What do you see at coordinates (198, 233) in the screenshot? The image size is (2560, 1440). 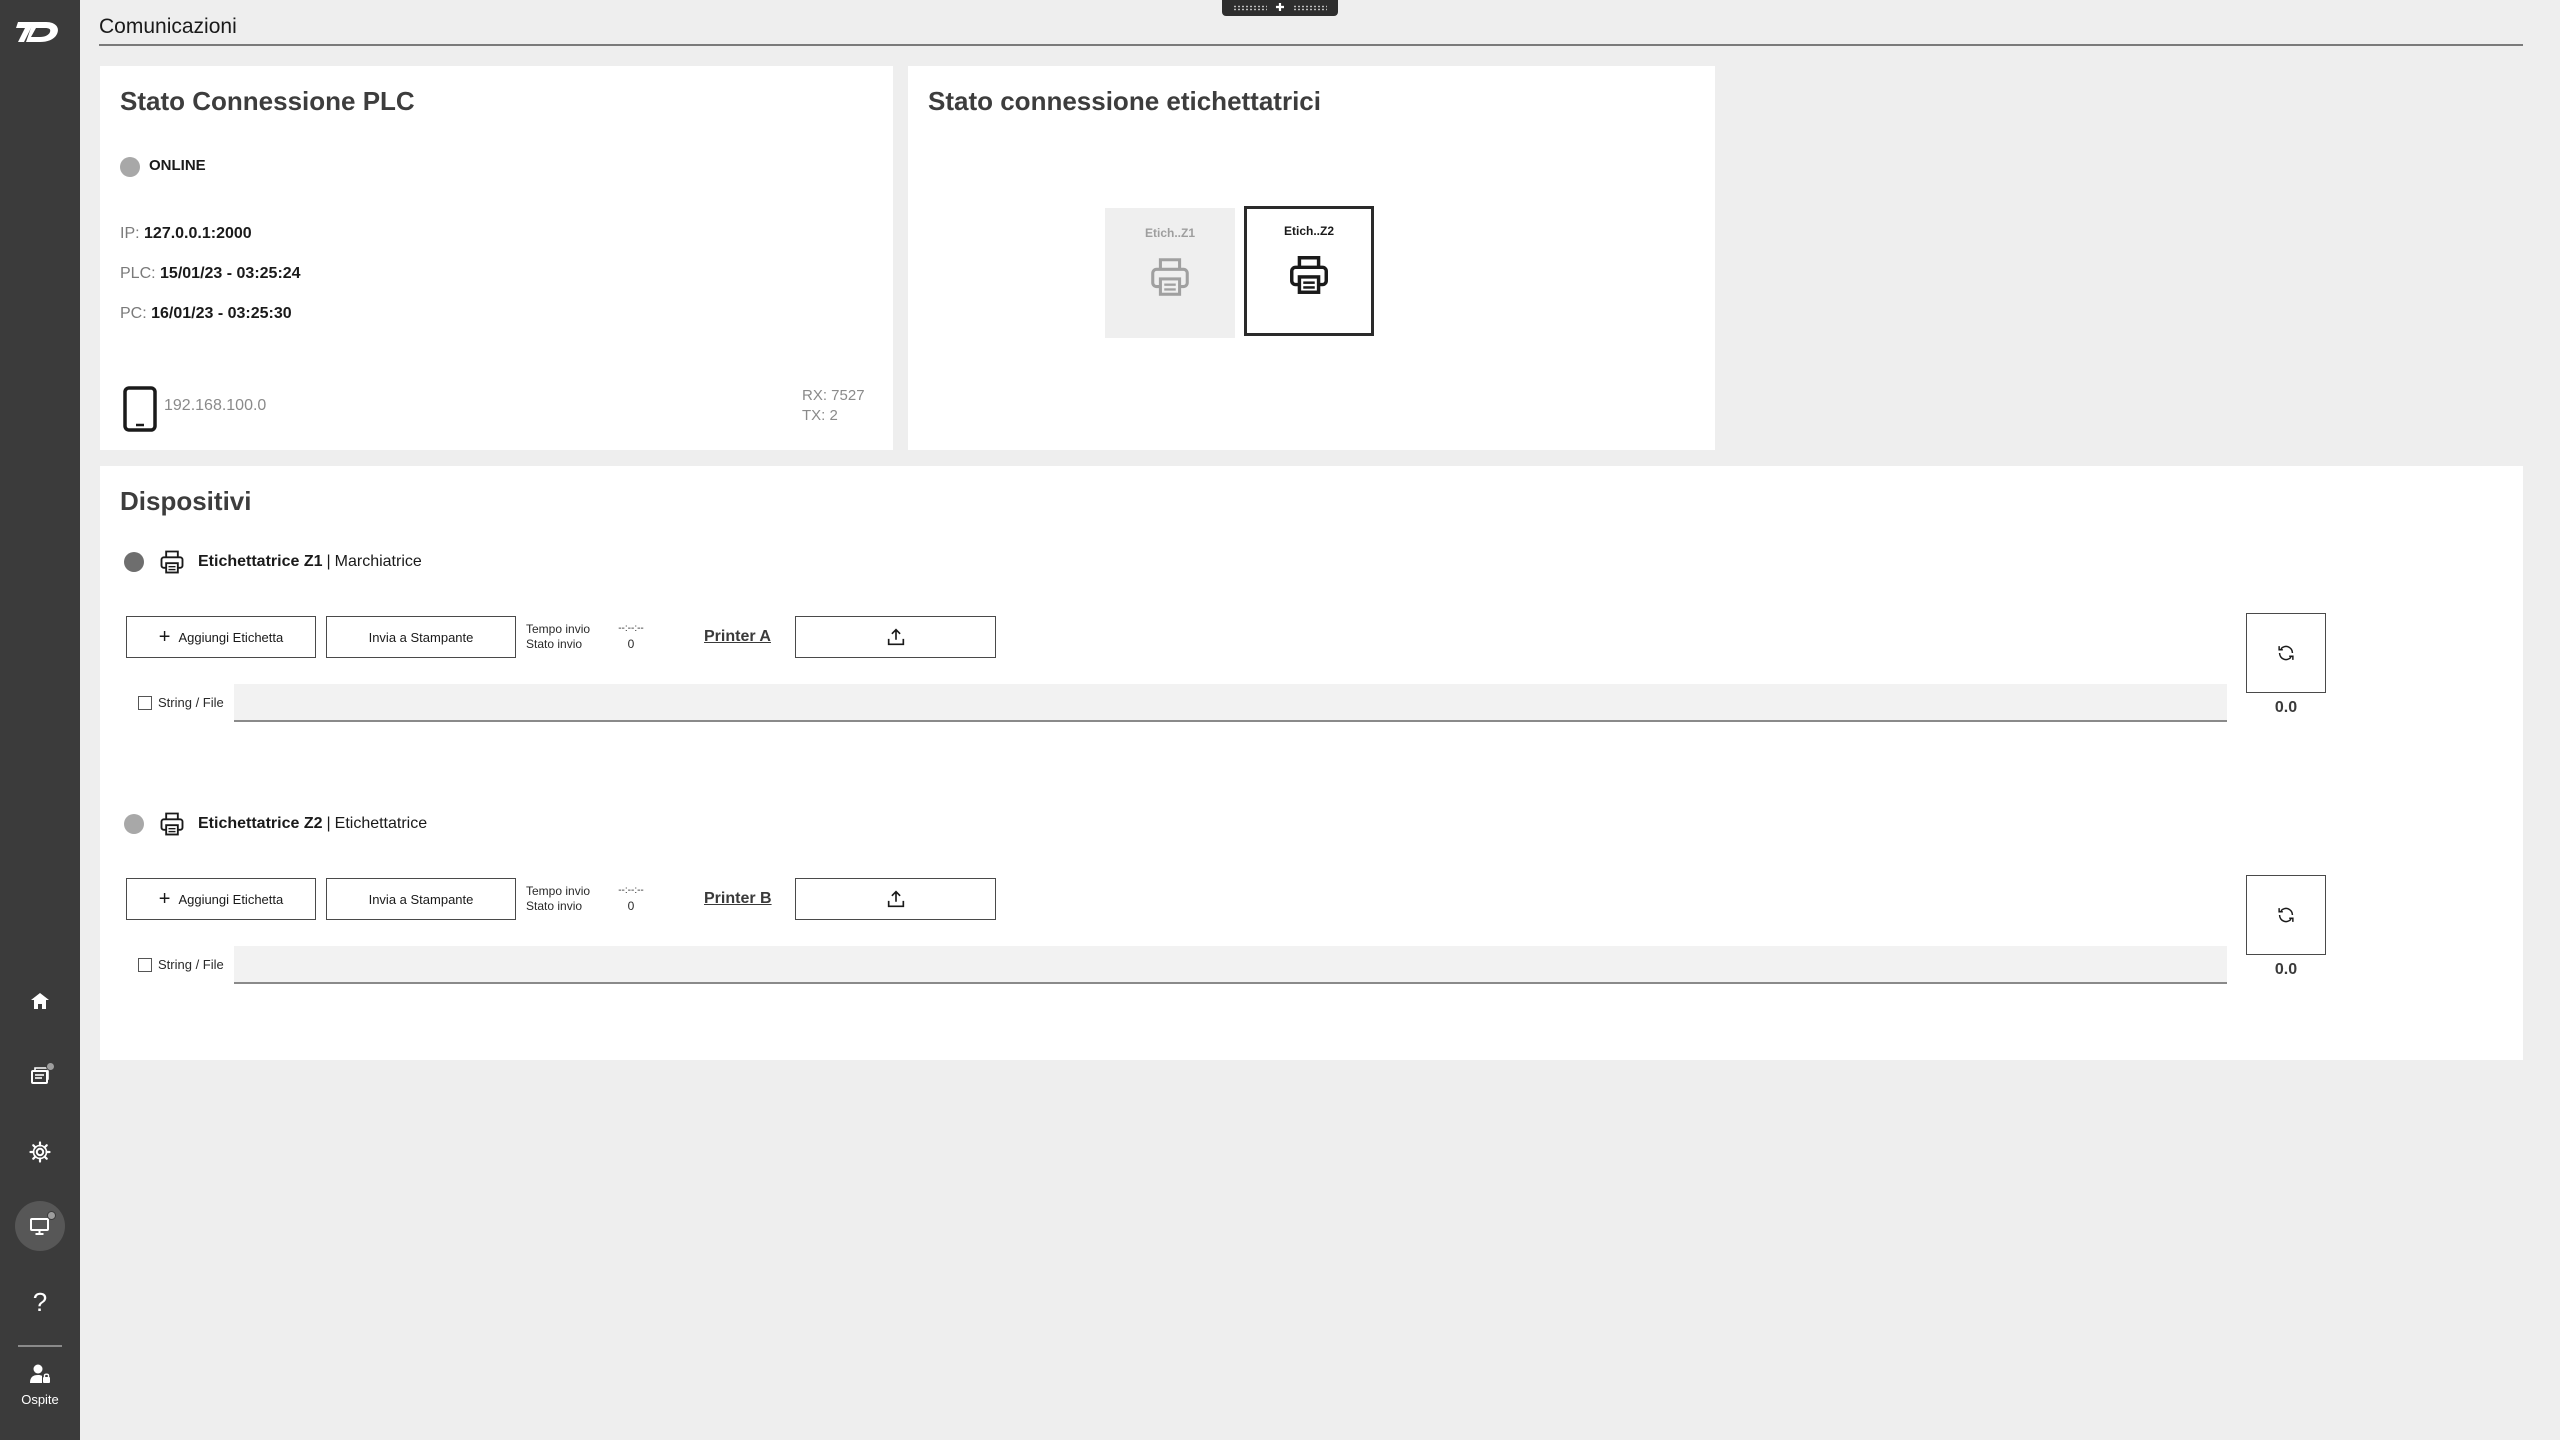 I see `ip-value: 127.0.0.1:2000` at bounding box center [198, 233].